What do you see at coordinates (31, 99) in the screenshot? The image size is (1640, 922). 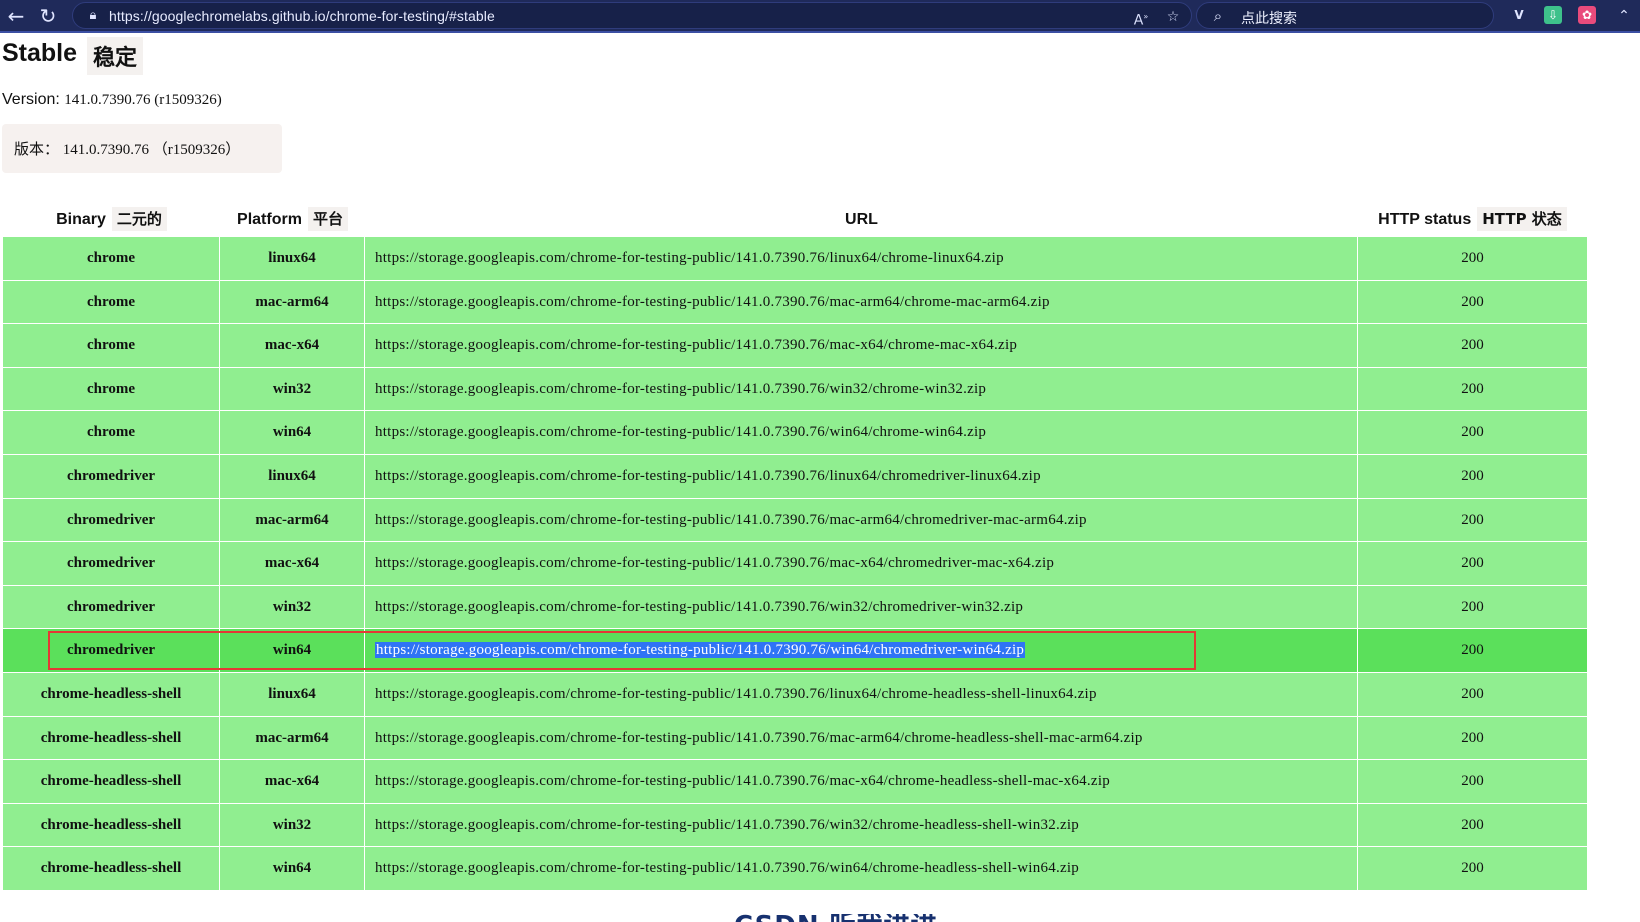 I see `version-label: Version:` at bounding box center [31, 99].